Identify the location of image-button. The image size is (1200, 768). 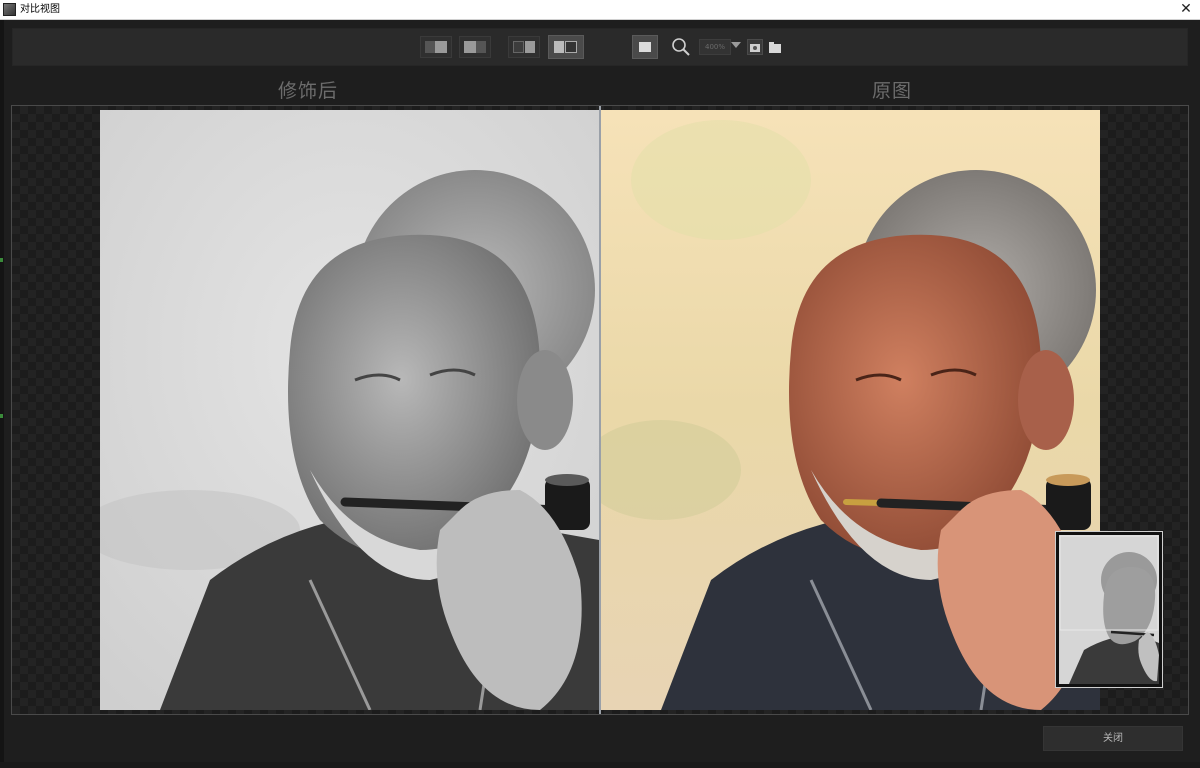
(755, 47).